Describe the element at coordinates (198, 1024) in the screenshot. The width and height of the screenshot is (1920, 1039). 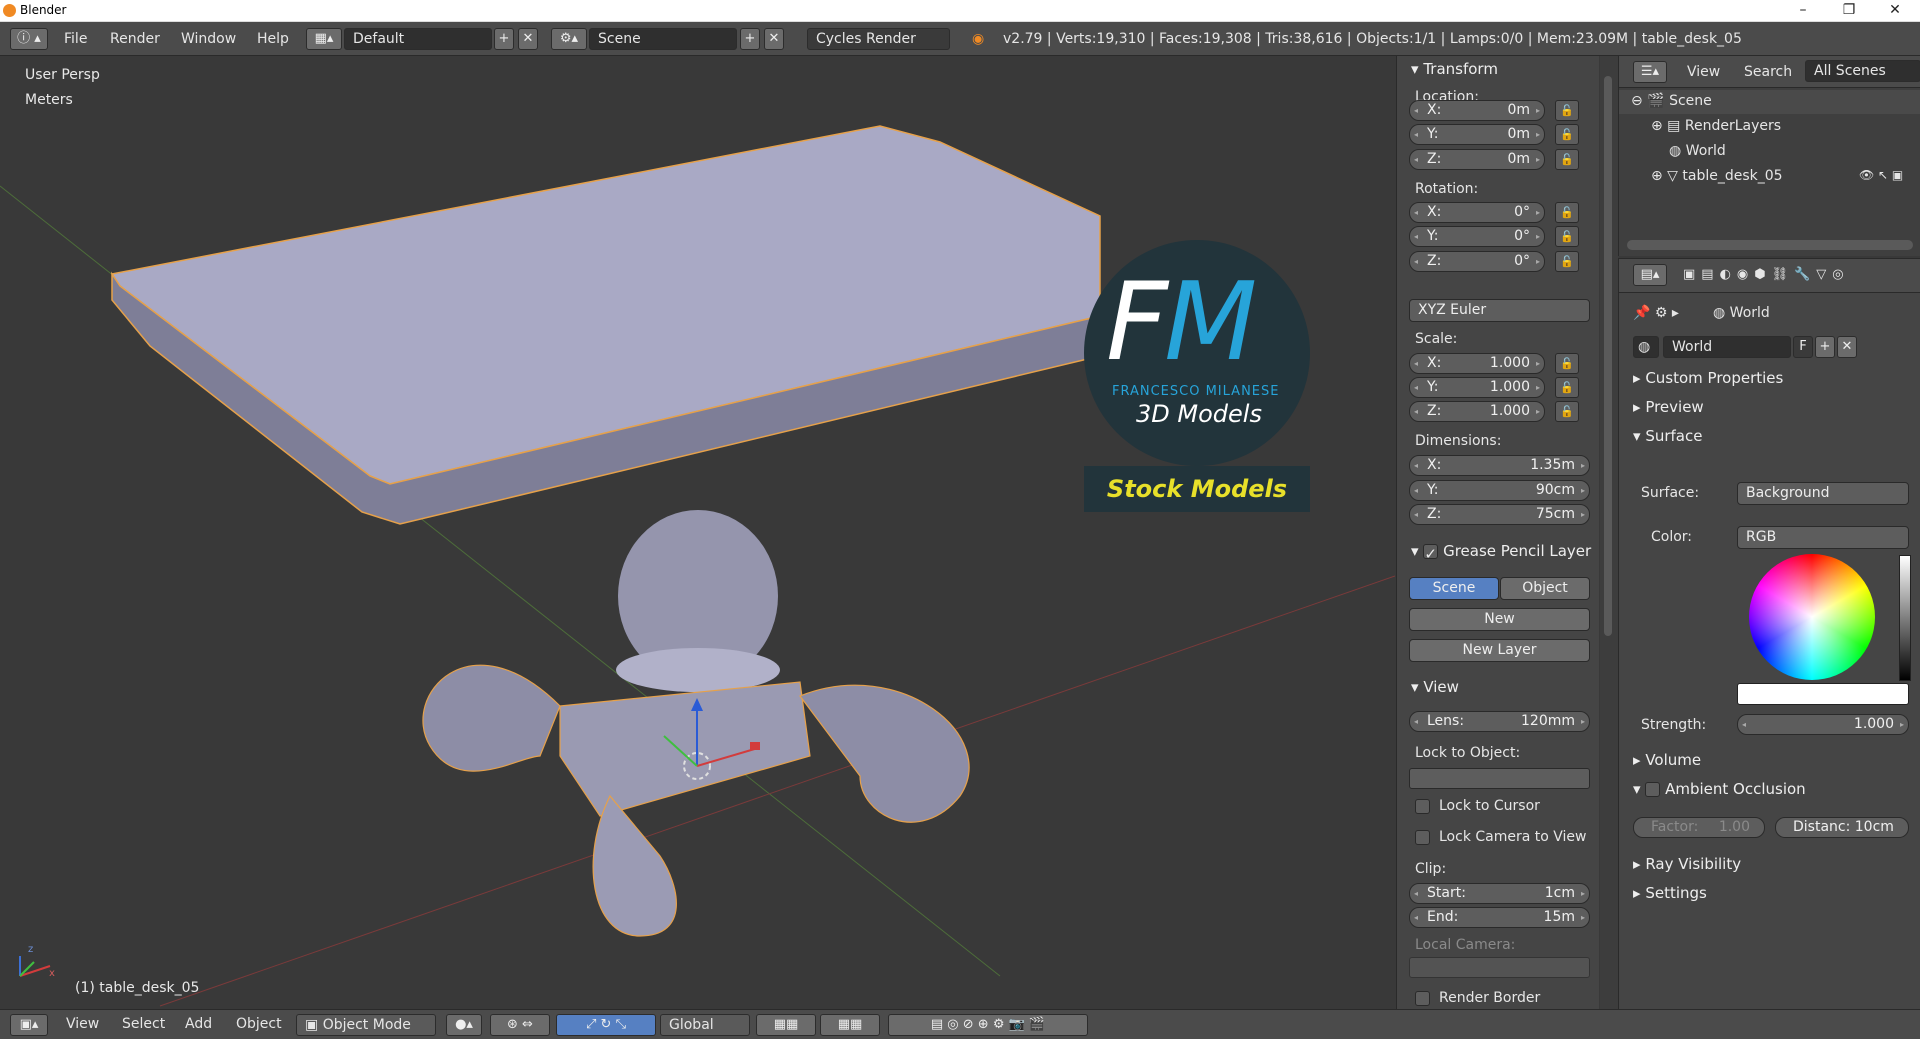
I see `menu-add: Add` at that location.